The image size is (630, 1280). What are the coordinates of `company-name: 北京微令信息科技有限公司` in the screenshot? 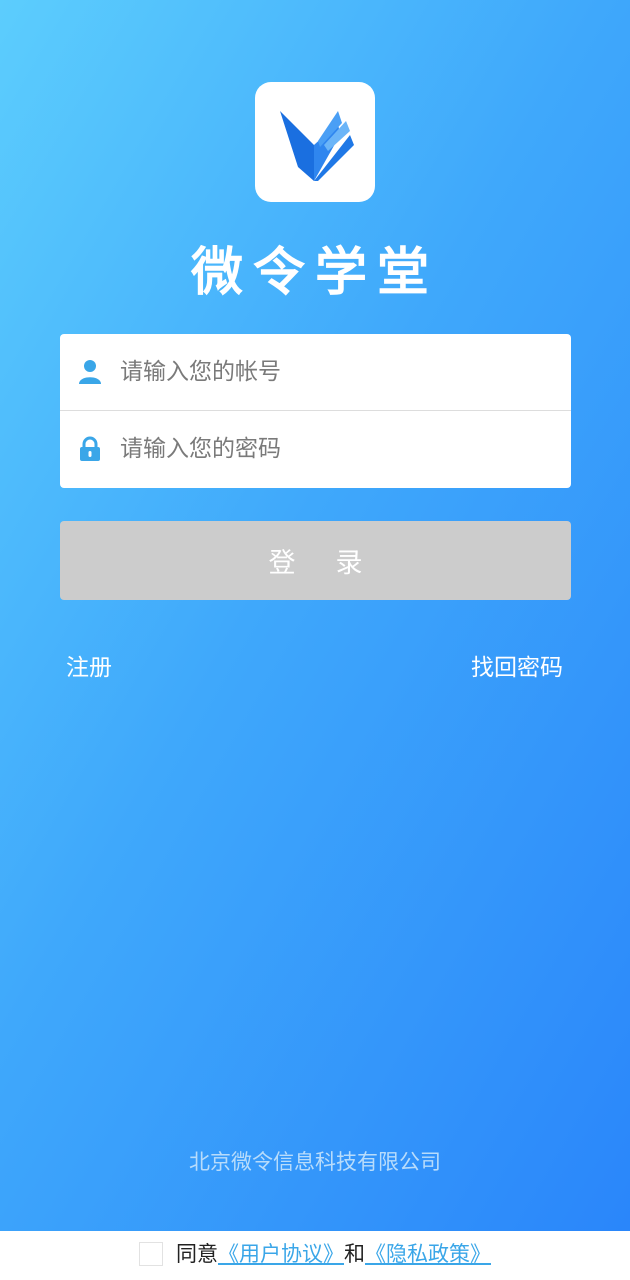 It's located at (315, 1162).